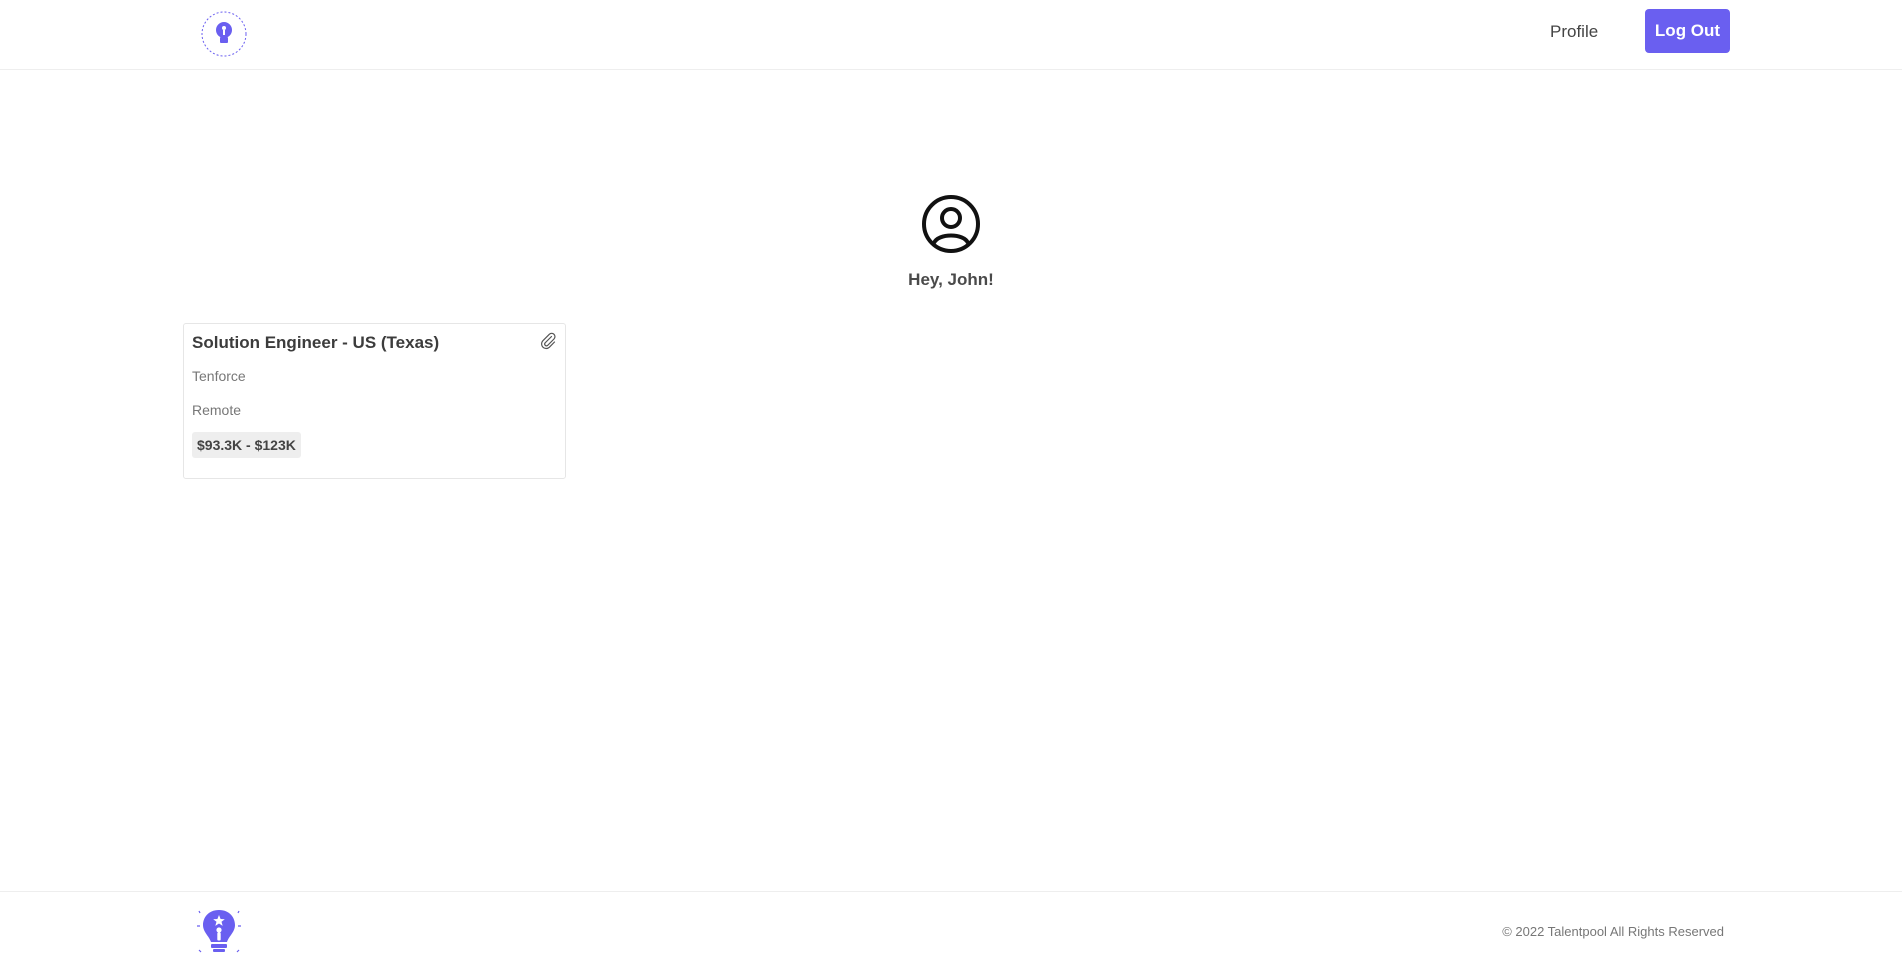 The image size is (1902, 968). Describe the element at coordinates (951, 35) in the screenshot. I see `top-navbar: Profile Log Out` at that location.